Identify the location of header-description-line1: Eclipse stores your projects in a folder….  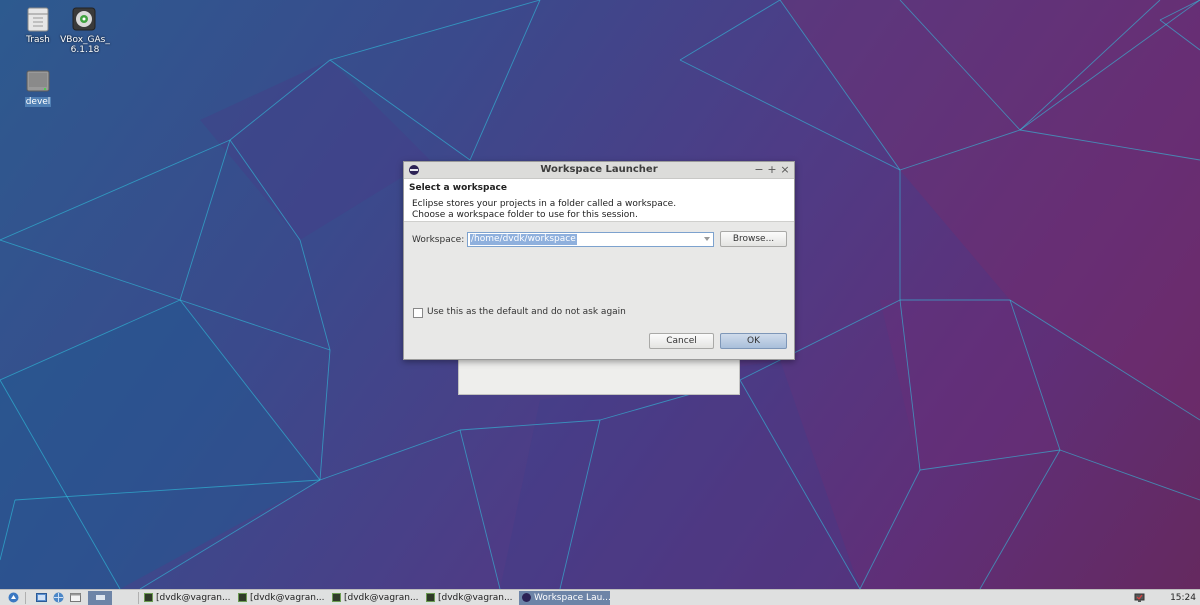
(544, 204).